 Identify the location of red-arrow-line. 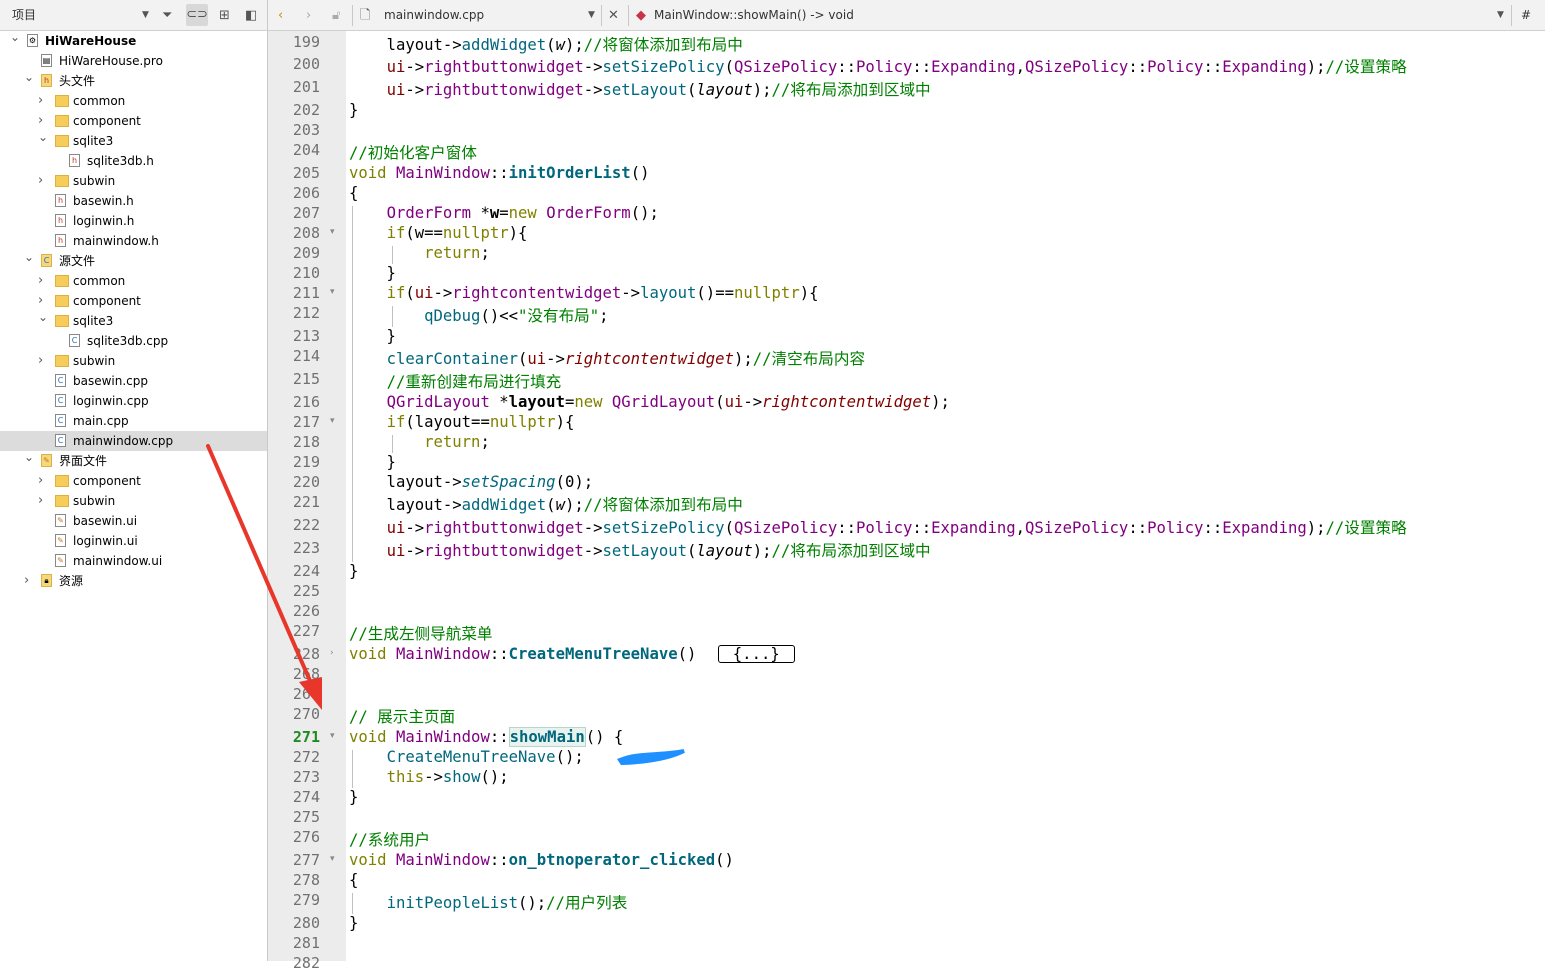
(261, 568).